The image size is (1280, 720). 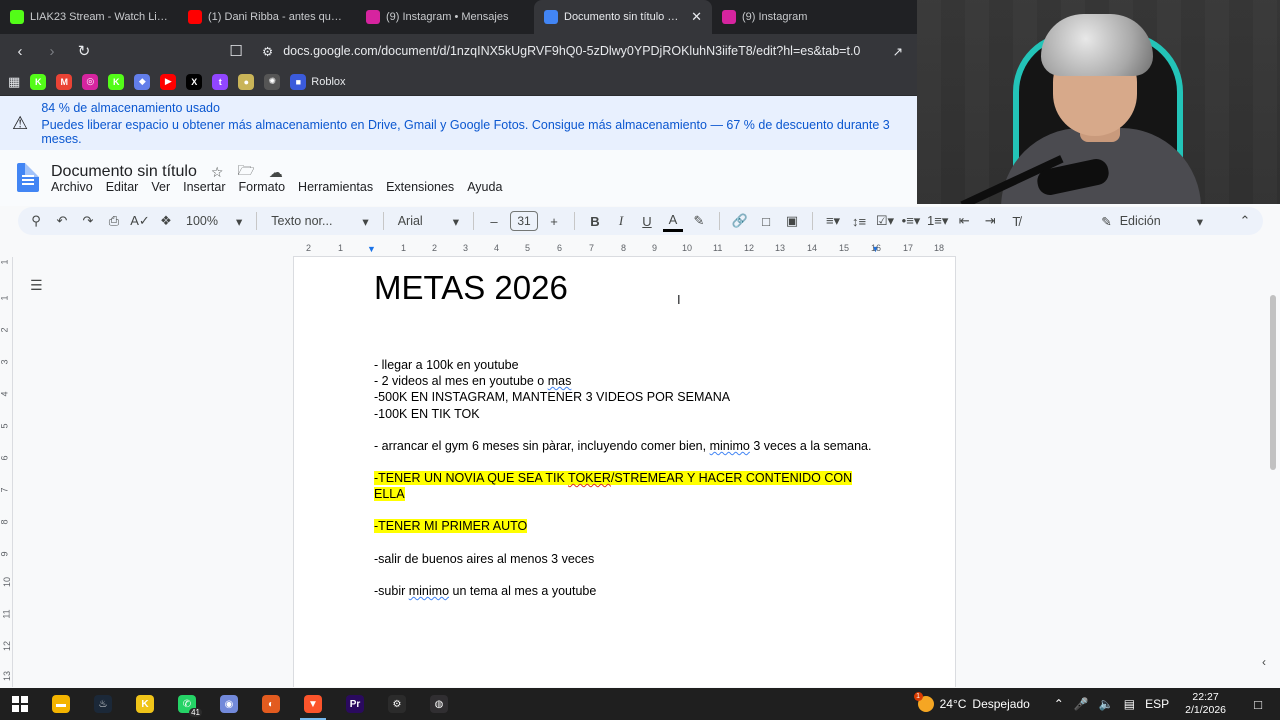 What do you see at coordinates (246, 81) in the screenshot?
I see `bookmark-coin-bookmark-icon: ●` at bounding box center [246, 81].